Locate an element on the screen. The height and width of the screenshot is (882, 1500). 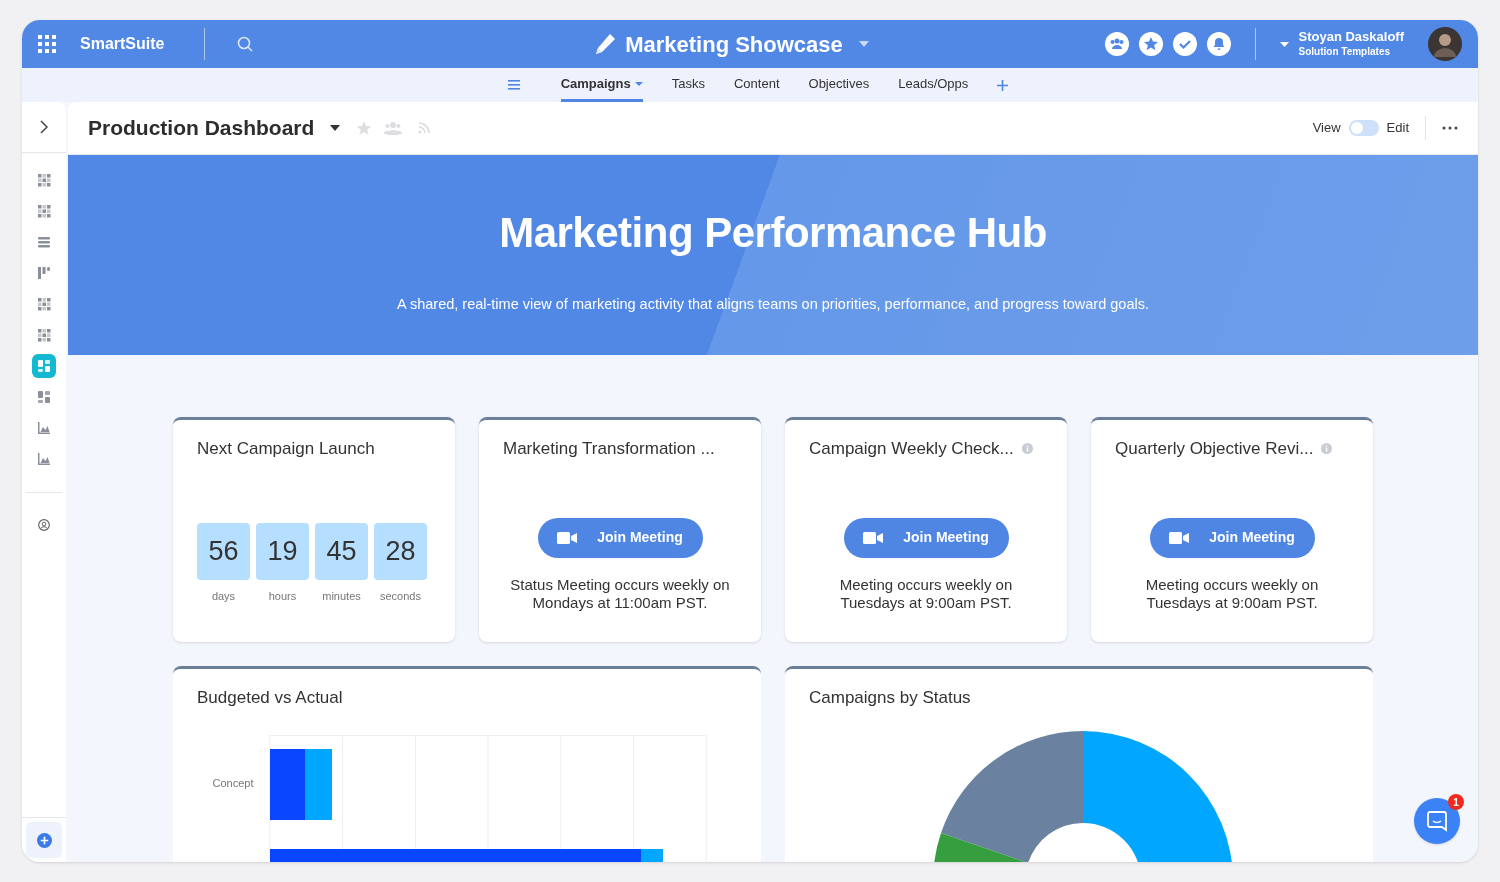
check-icon is located at coordinates (1184, 44).